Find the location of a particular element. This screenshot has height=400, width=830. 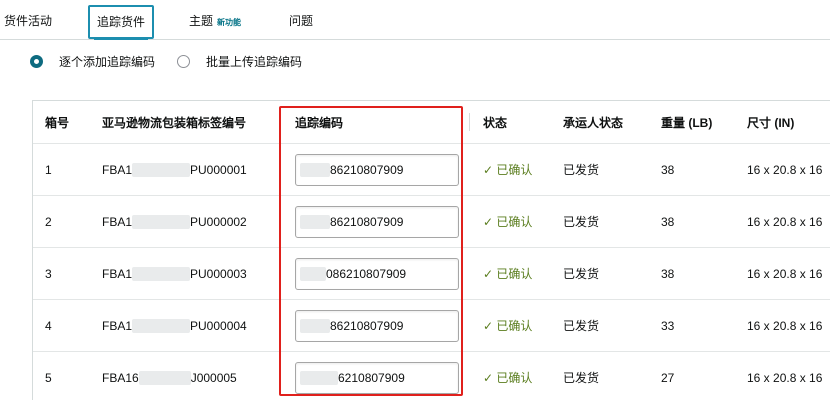

tracking-cell: 086210807909 is located at coordinates (377, 273).